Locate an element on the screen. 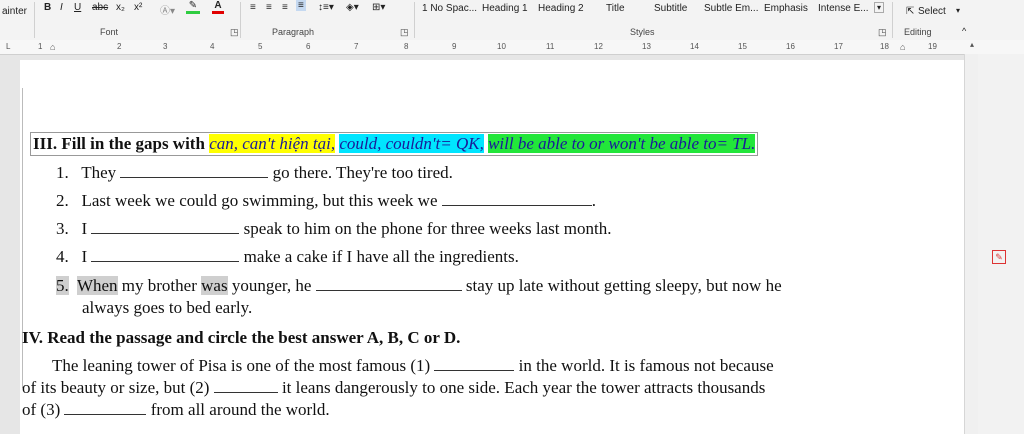 This screenshot has width=1024, height=434. font-dialog-icon: ◳ is located at coordinates (234, 32).